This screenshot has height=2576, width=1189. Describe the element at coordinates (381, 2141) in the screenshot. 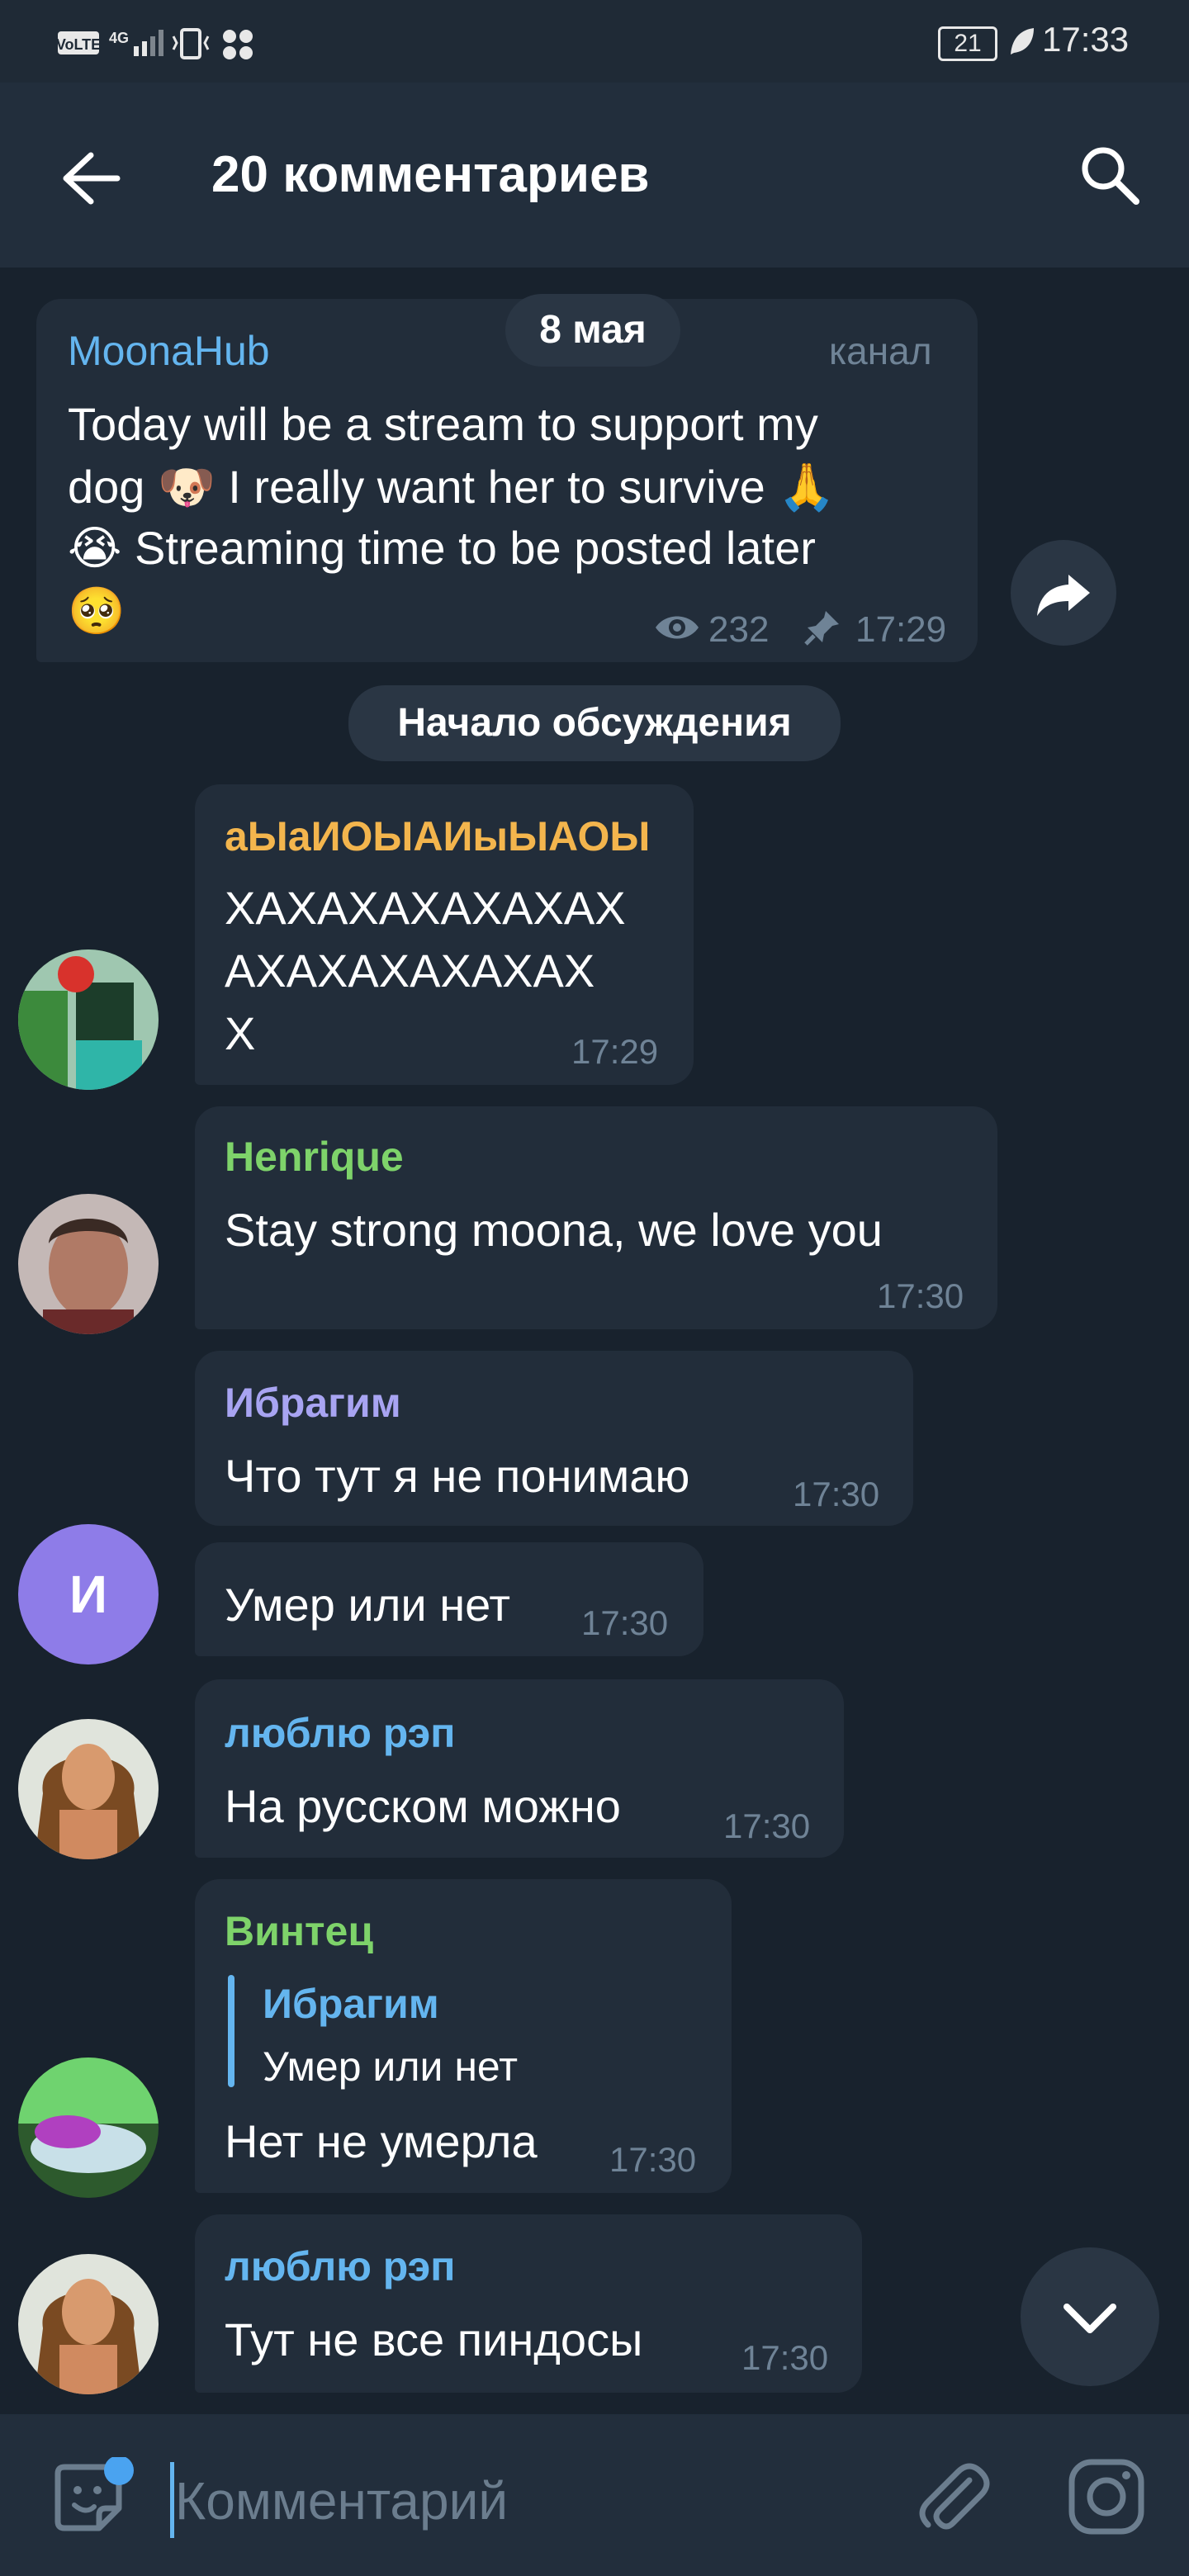

I see `message-text-line: Нет не умерла` at that location.